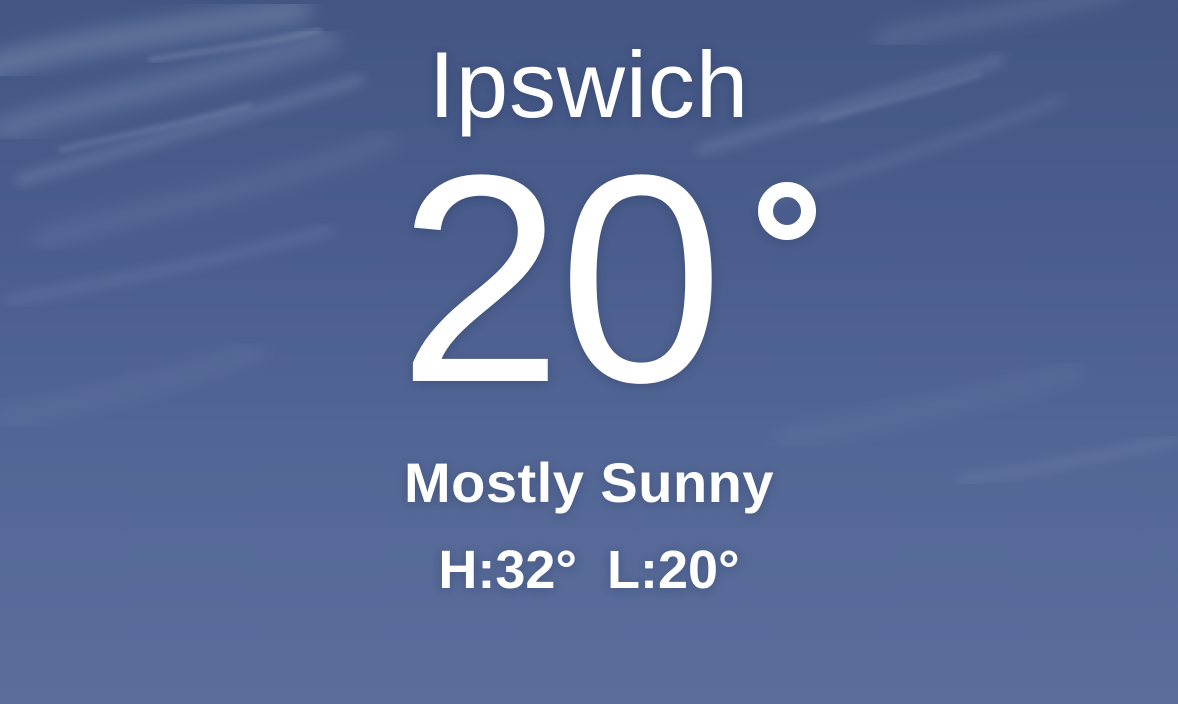 The image size is (1178, 704). Describe the element at coordinates (787, 211) in the screenshot. I see `degree-icon` at that location.